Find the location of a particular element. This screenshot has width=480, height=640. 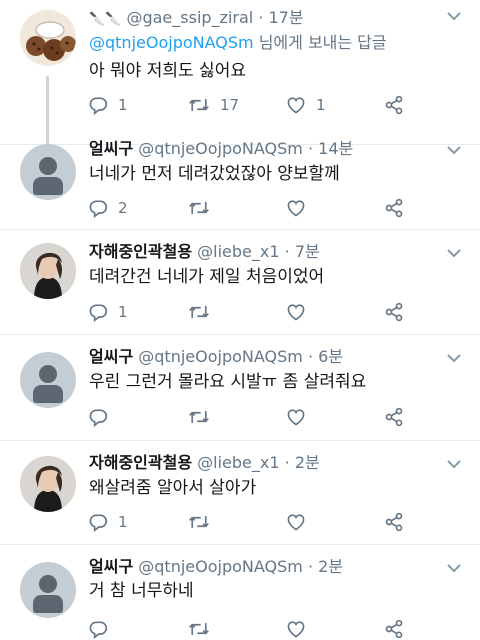

timestamp: 14분 is located at coordinates (335, 148).